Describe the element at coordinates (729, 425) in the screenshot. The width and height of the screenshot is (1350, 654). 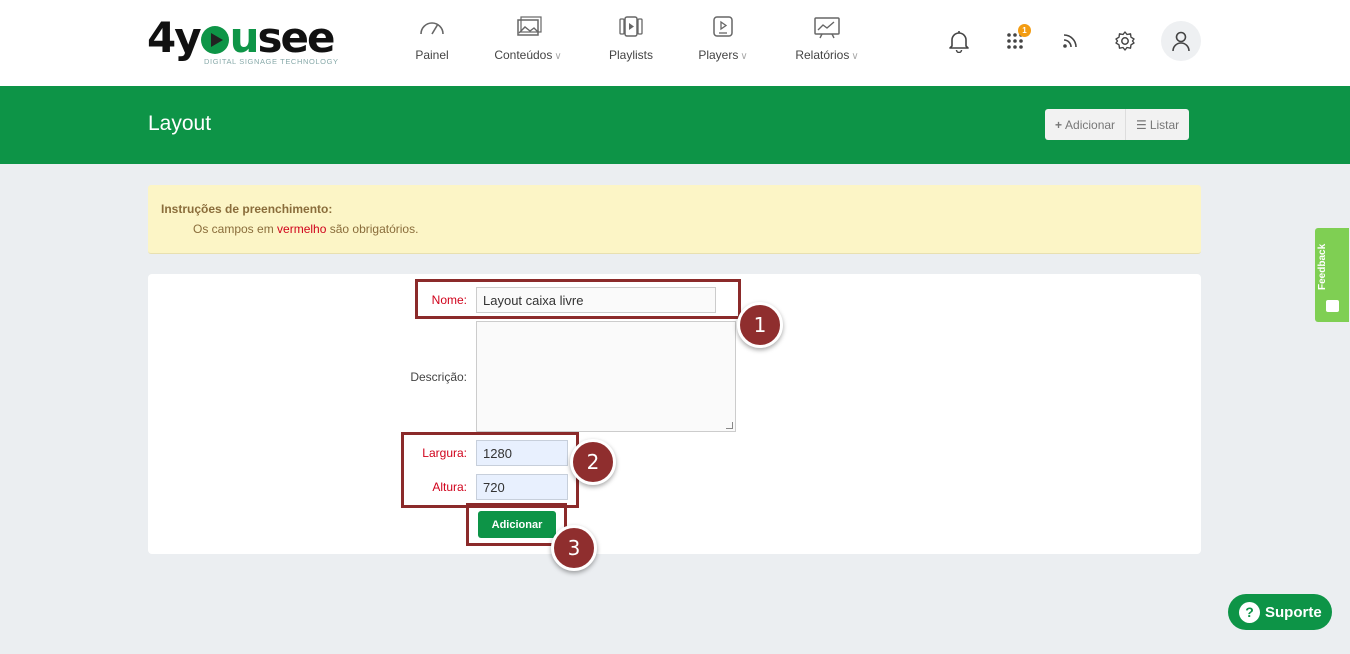
I see `resize-handle-icon` at that location.